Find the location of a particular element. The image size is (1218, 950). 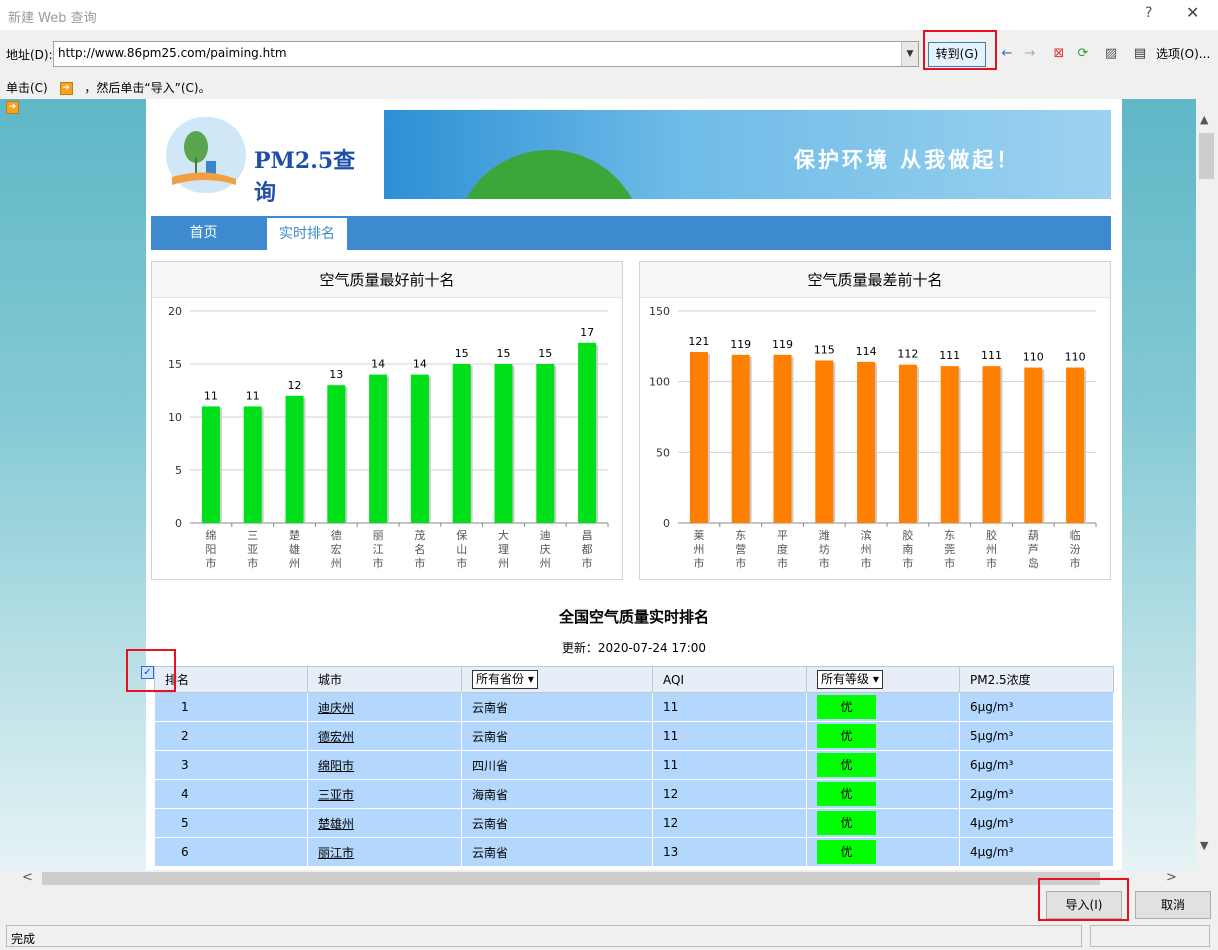

x-tick-label: 绵阳市 is located at coordinates (210, 549).